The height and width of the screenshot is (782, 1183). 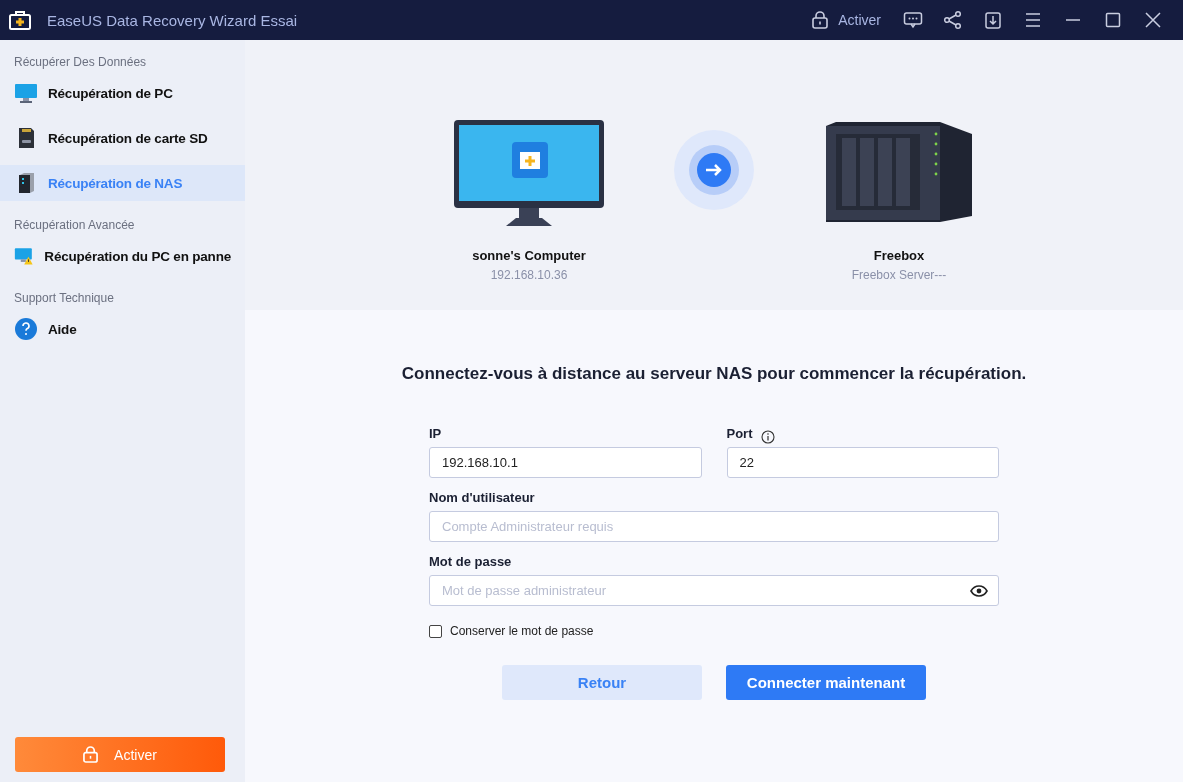 What do you see at coordinates (122, 256) in the screenshot?
I see `sidebar-item: Récupération du PC en panne` at bounding box center [122, 256].